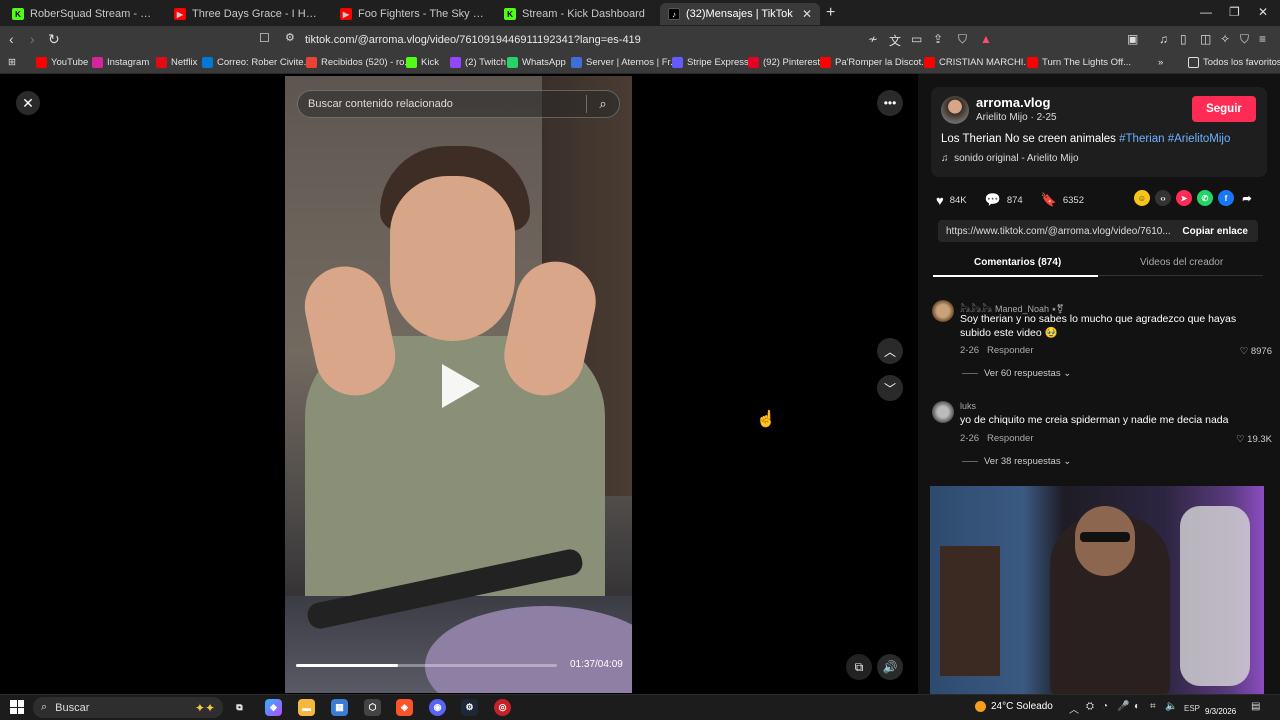 The width and height of the screenshot is (1280, 720). What do you see at coordinates (1224, 109) in the screenshot?
I see `follow-button: Seguir` at bounding box center [1224, 109].